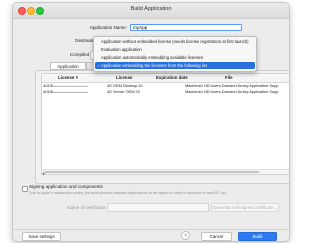 Image resolution: width=320 pixels, height=243 pixels. I want to click on destination-label: Destinati, so click(84, 40).